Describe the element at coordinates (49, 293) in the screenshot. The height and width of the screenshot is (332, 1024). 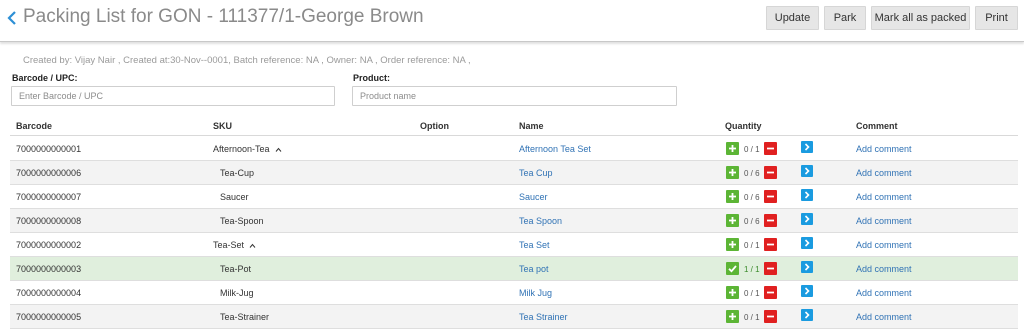
I see `barcode-cell: 7000000000004` at that location.